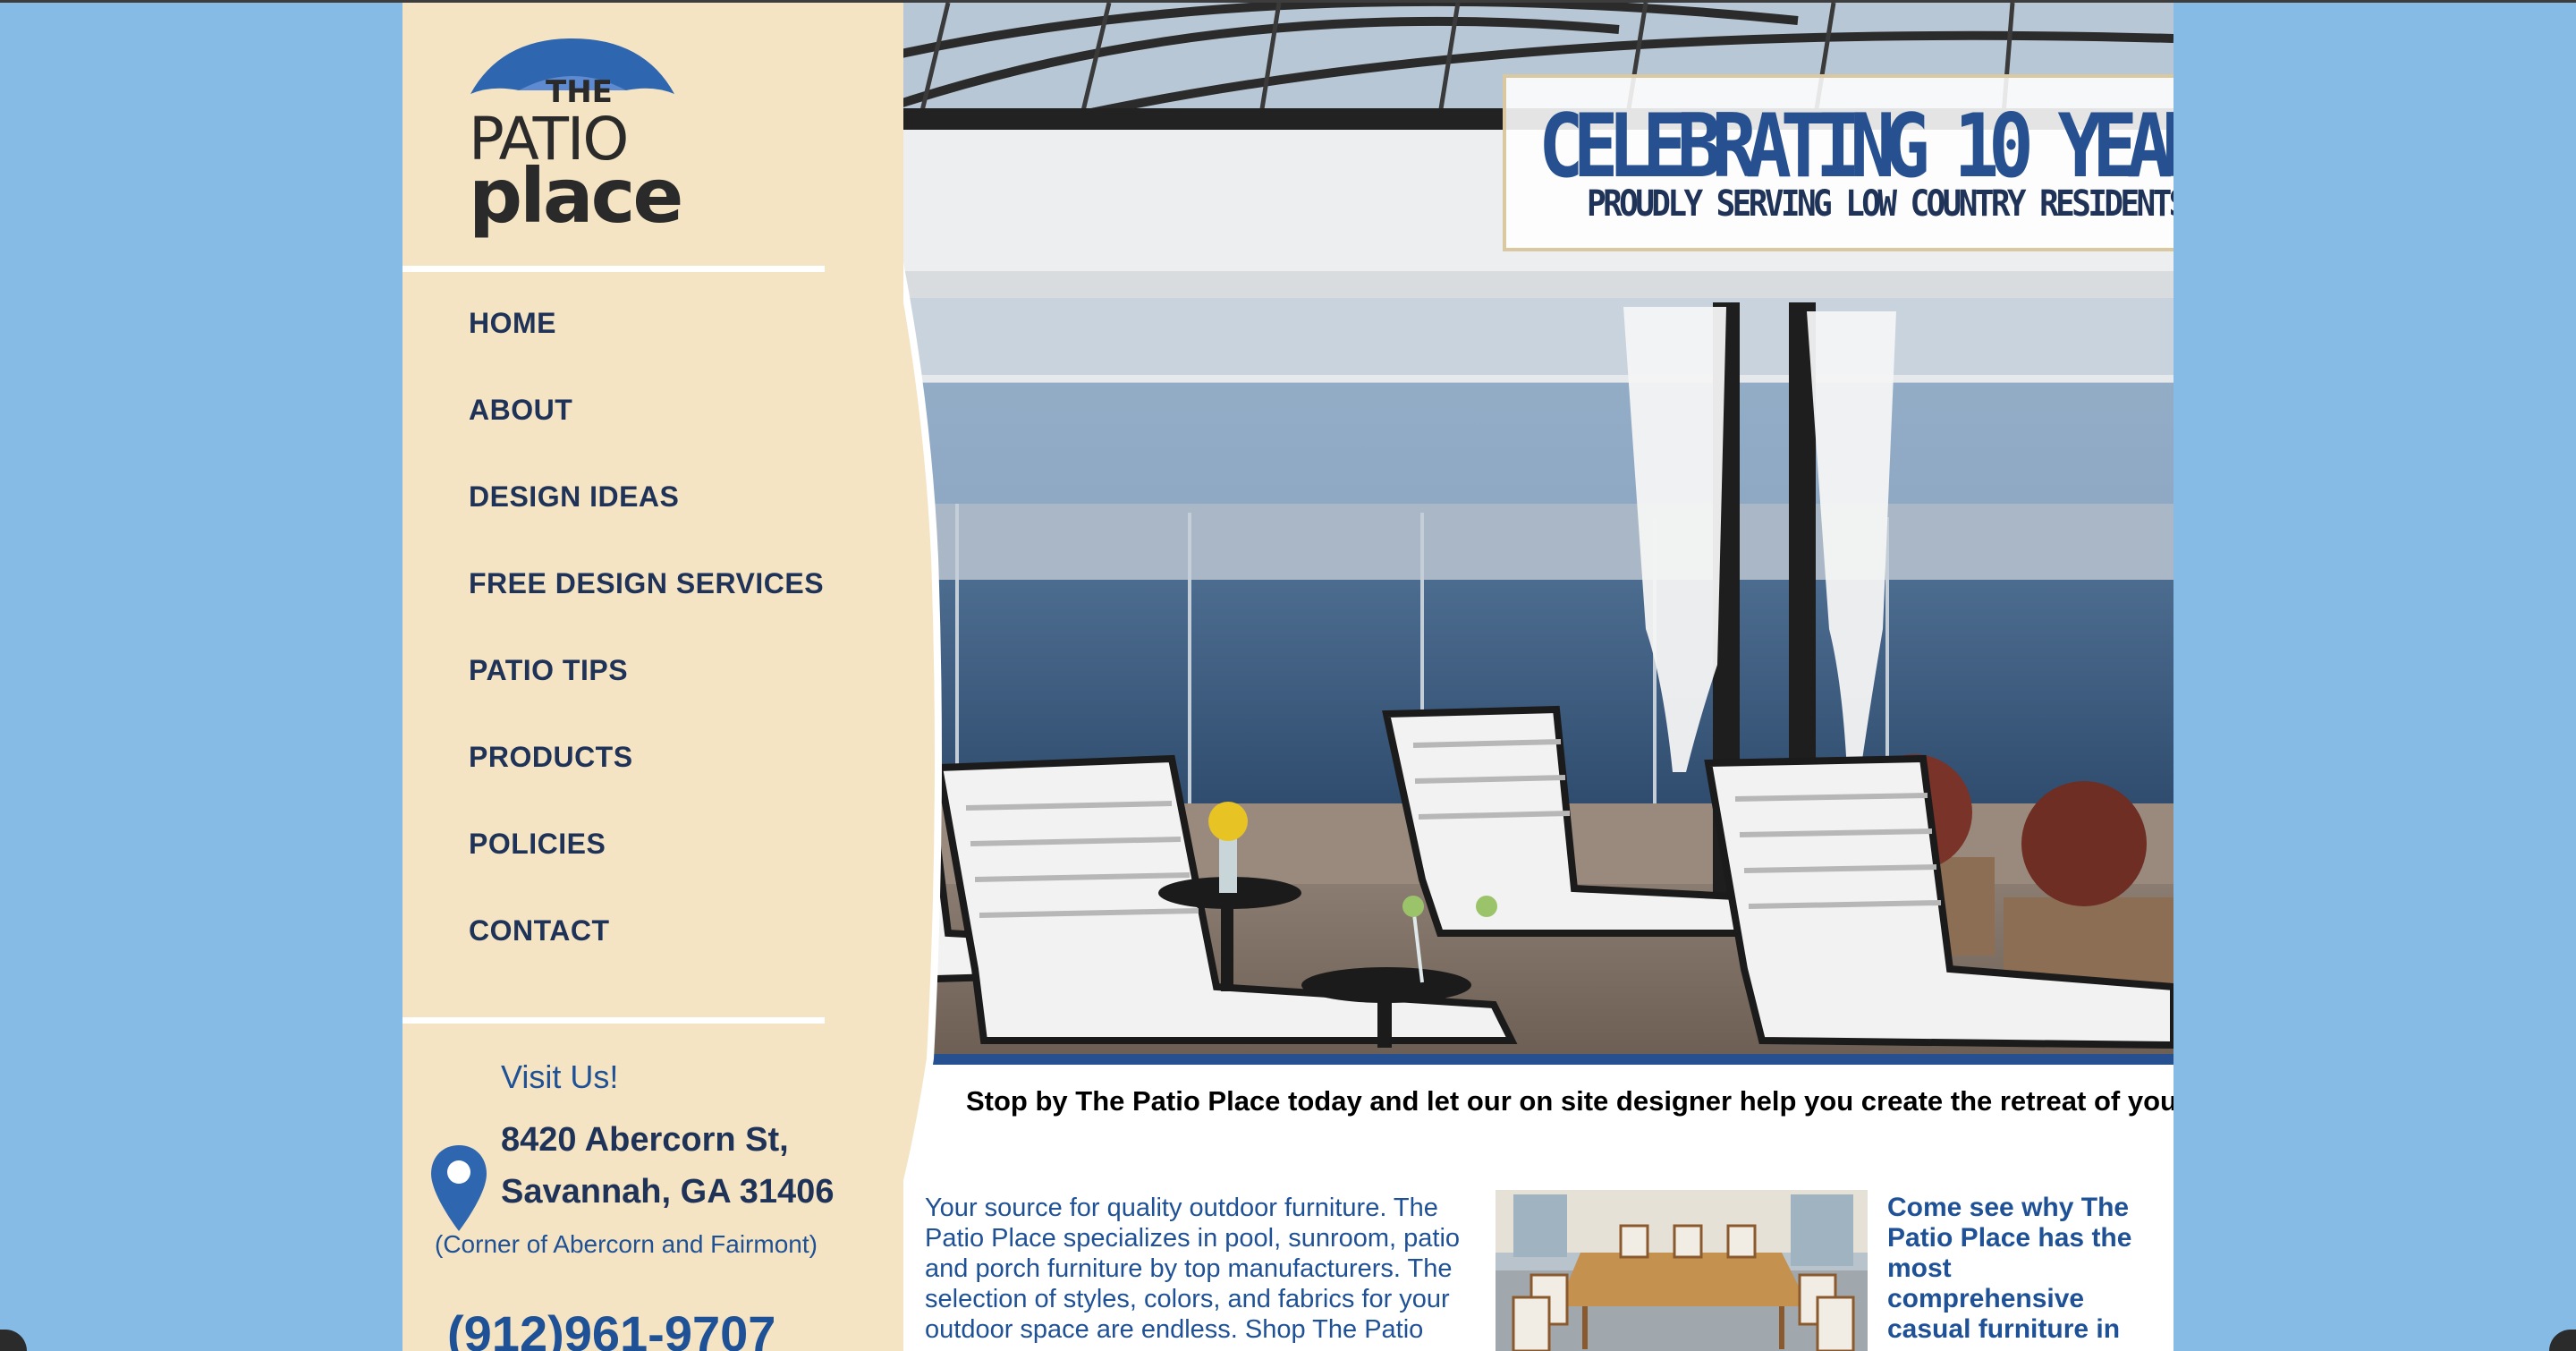 The image size is (2576, 1351). I want to click on map-pin-icon, so click(458, 1188).